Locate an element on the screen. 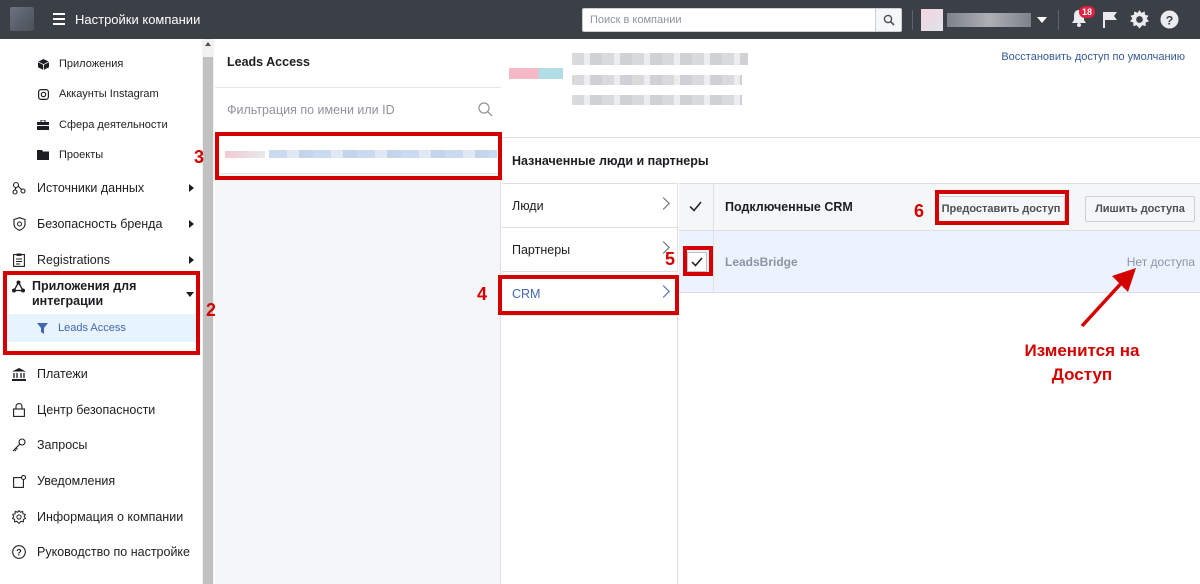 Image resolution: width=1200 pixels, height=584 pixels. sidebar-item-label: Проекты is located at coordinates (81, 155).